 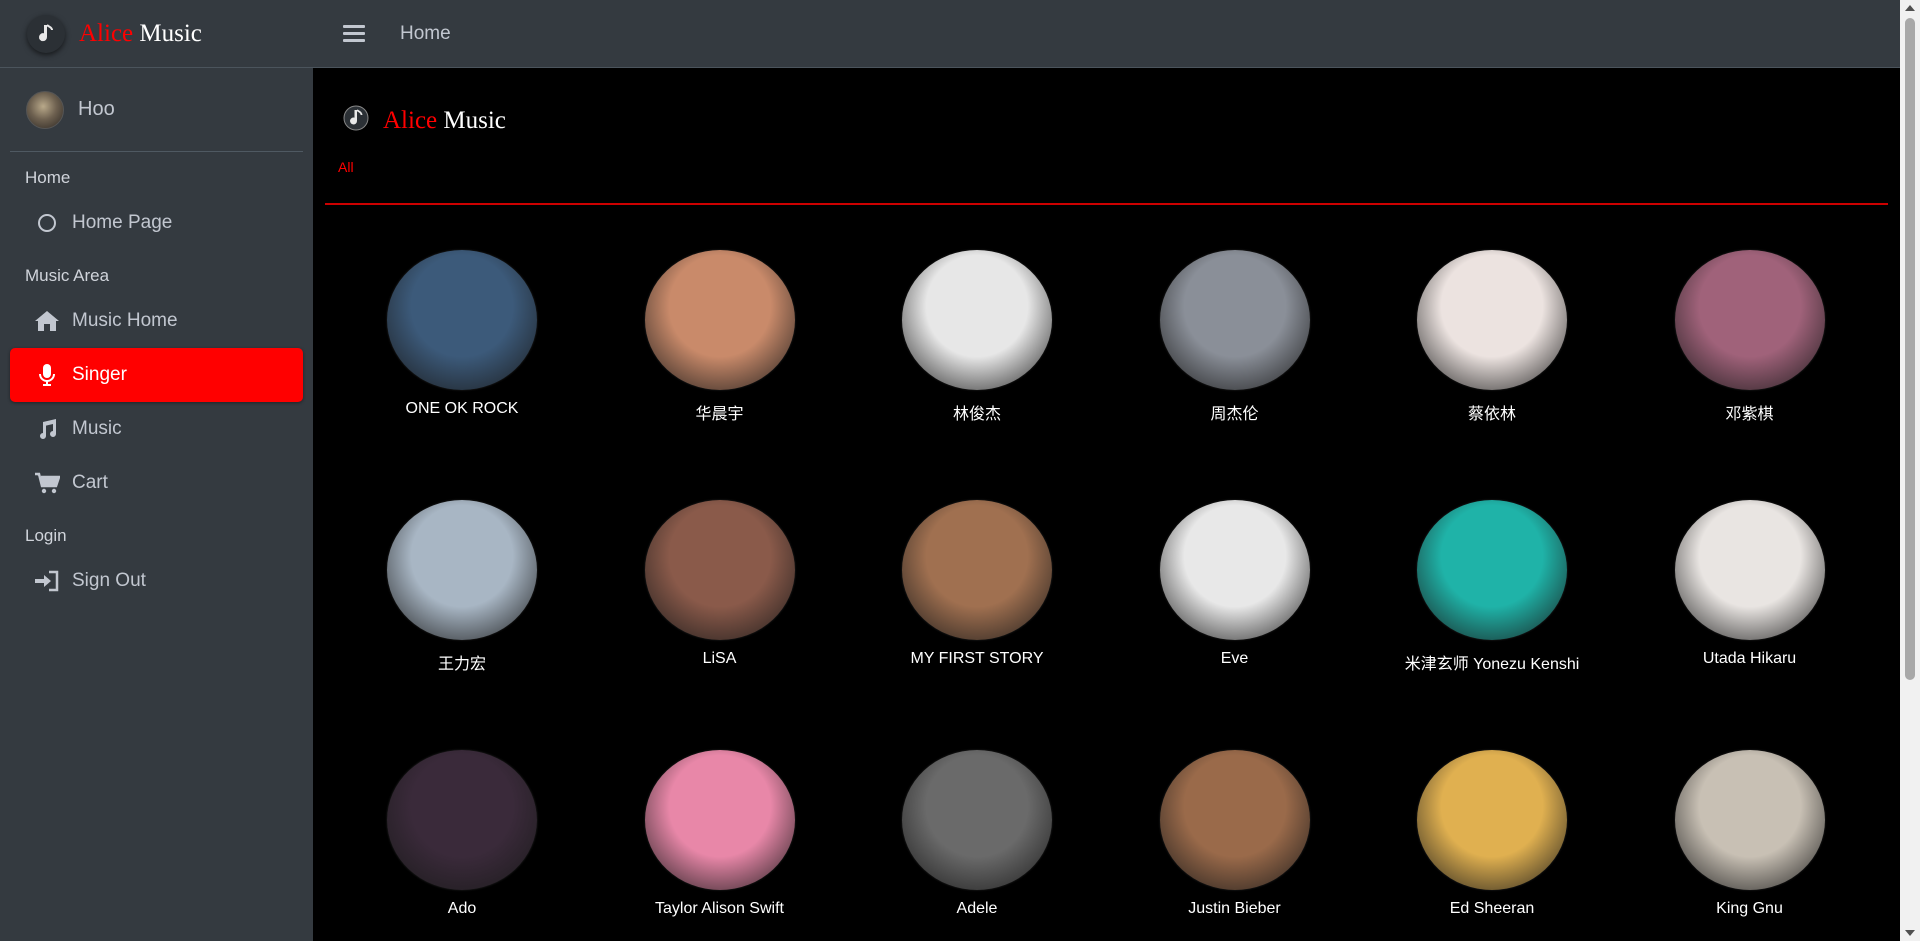 What do you see at coordinates (46, 535) in the screenshot?
I see `nav-header-login: Login` at bounding box center [46, 535].